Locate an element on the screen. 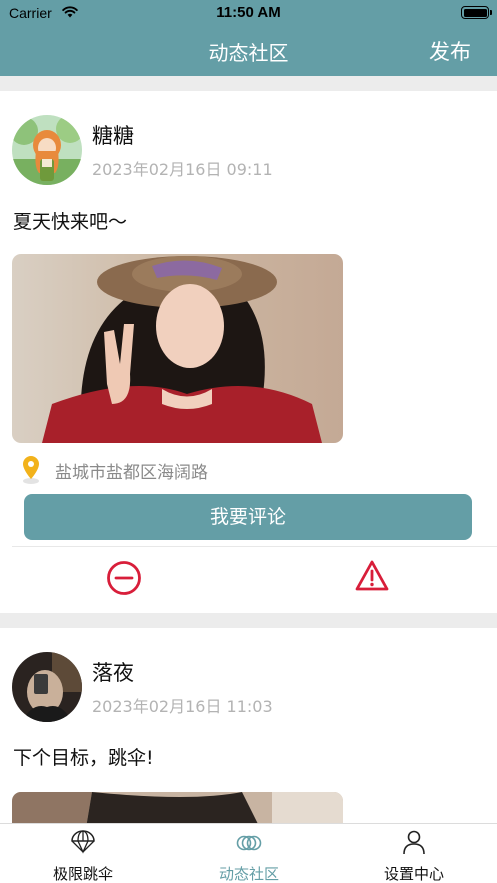  avatar-illustration is located at coordinates (47, 150).